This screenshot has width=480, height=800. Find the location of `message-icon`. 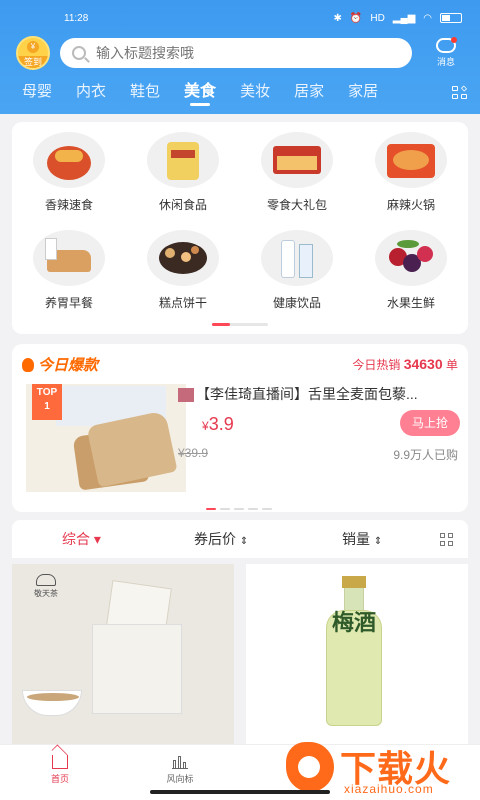

message-icon is located at coordinates (446, 45).